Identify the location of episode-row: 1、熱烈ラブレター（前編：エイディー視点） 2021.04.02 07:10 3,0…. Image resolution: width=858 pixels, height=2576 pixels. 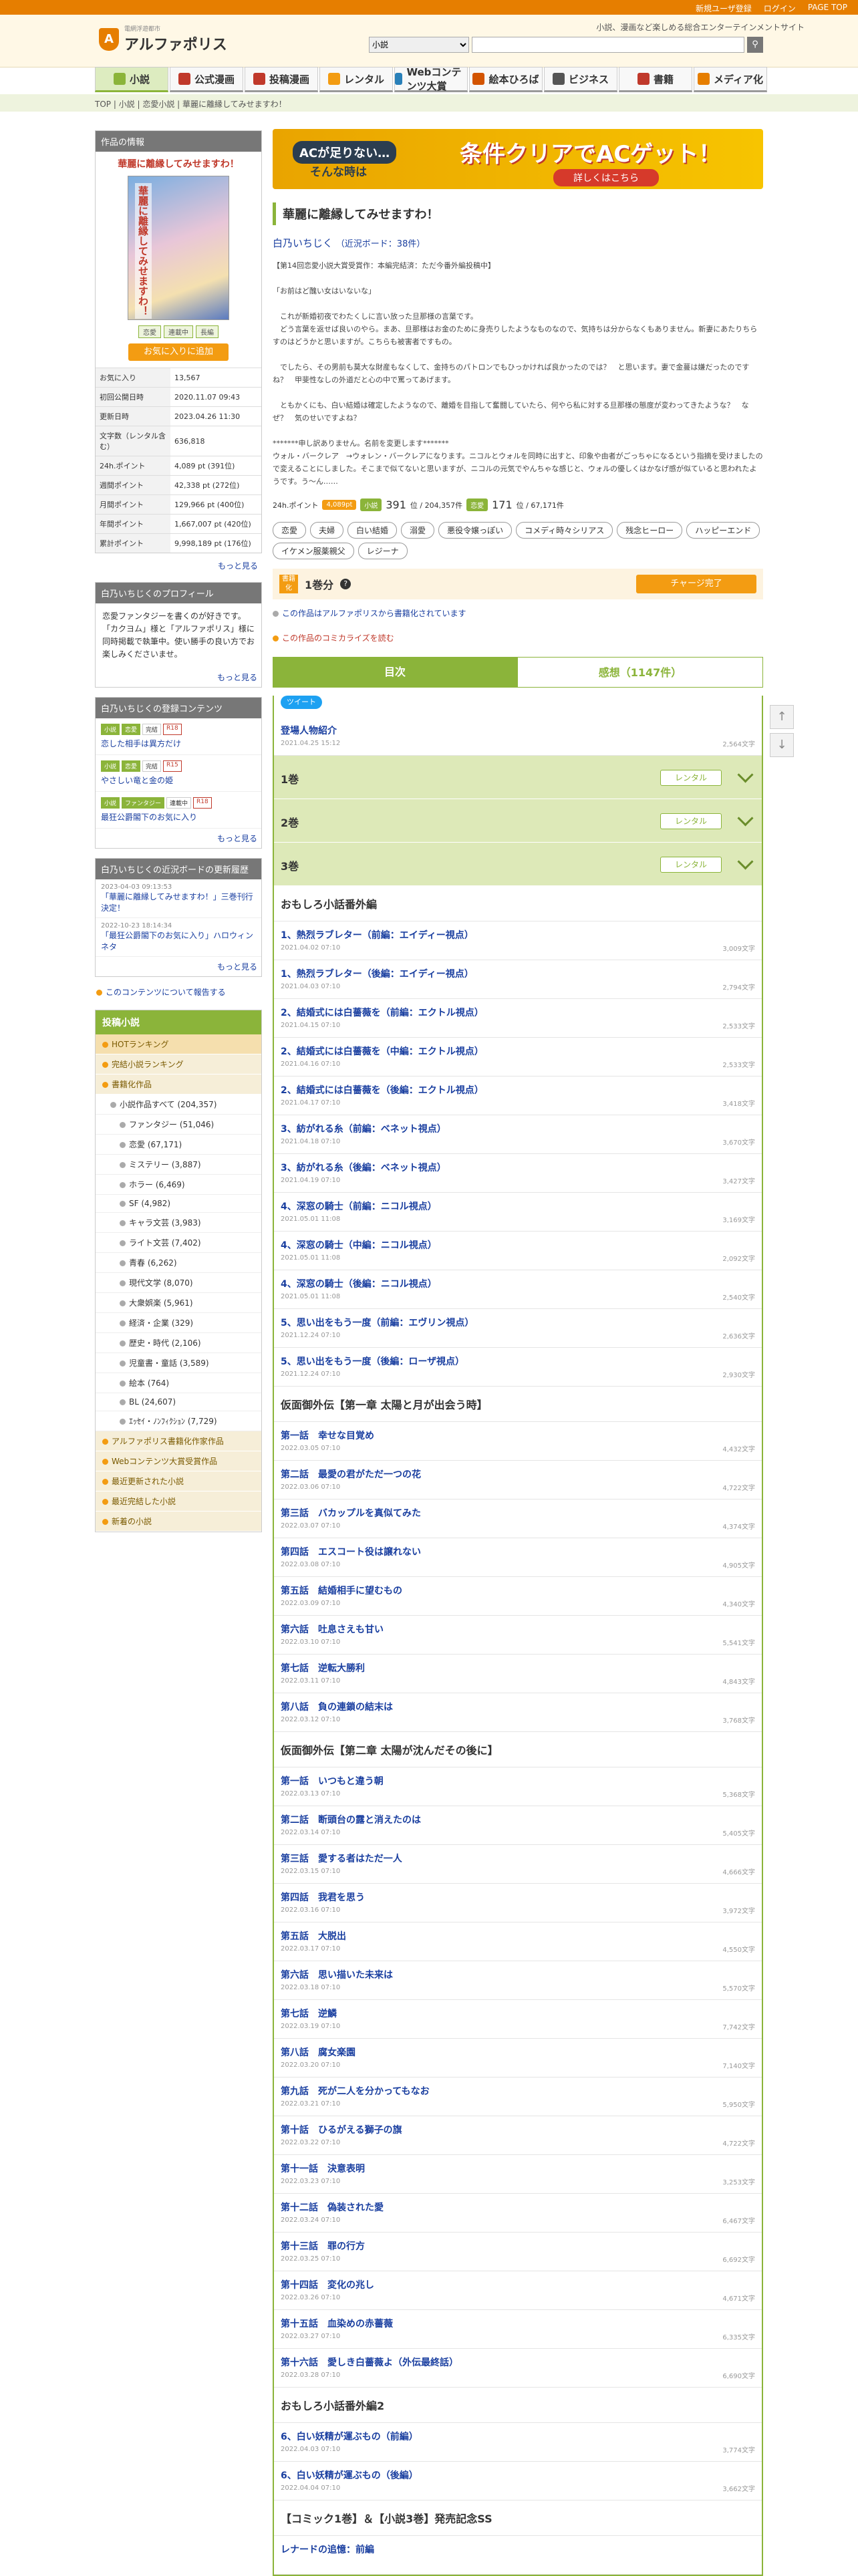
(518, 940).